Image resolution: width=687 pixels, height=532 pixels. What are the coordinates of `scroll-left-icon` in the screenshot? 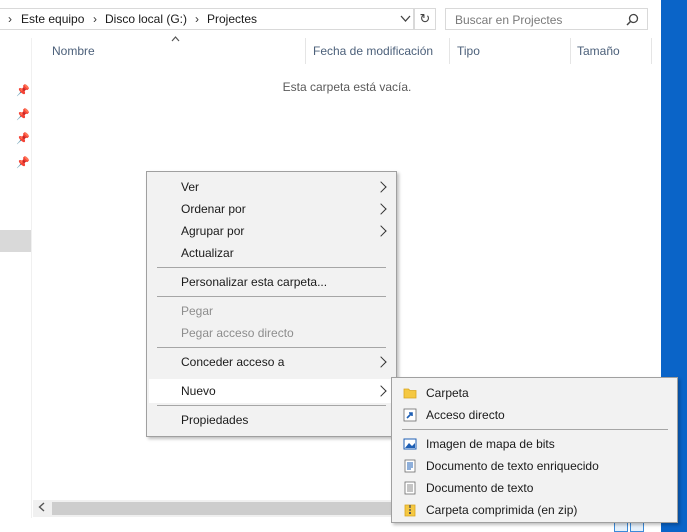 It's located at (41, 508).